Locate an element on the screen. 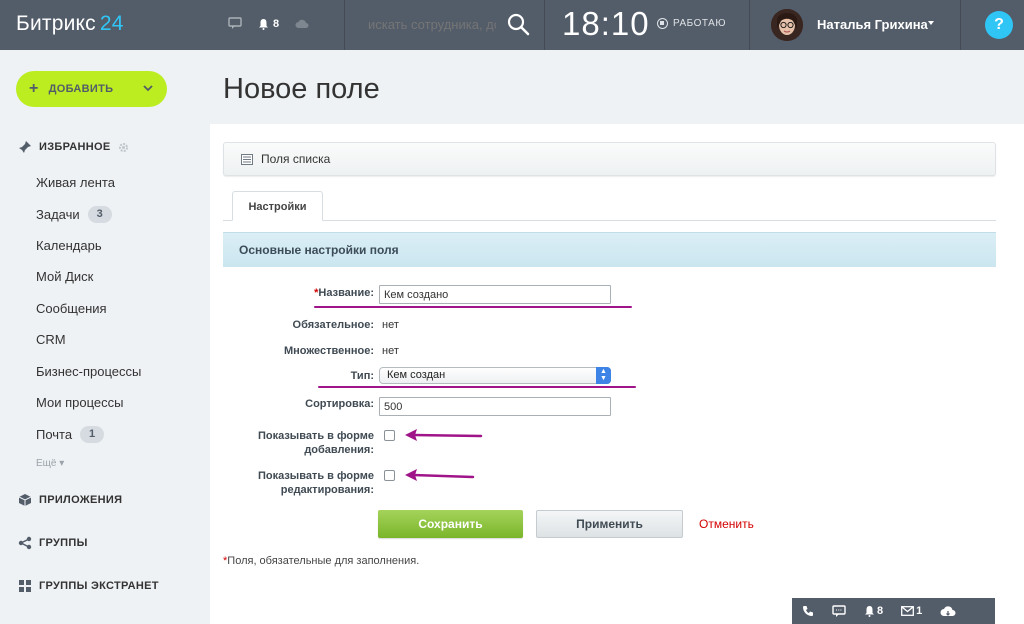 Image resolution: width=1024 pixels, height=624 pixels. plus-icon: + is located at coordinates (34, 88).